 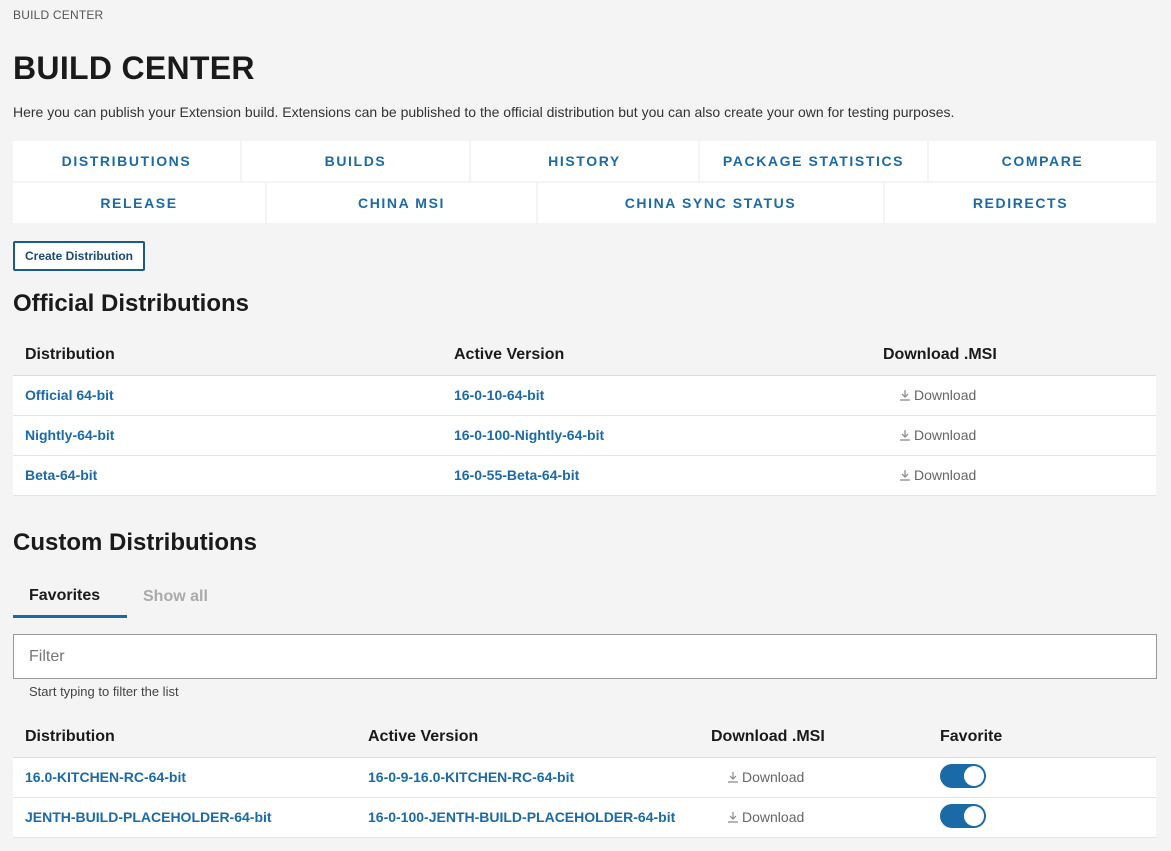 What do you see at coordinates (355, 161) in the screenshot?
I see `nav-tab-builds: BUILDS` at bounding box center [355, 161].